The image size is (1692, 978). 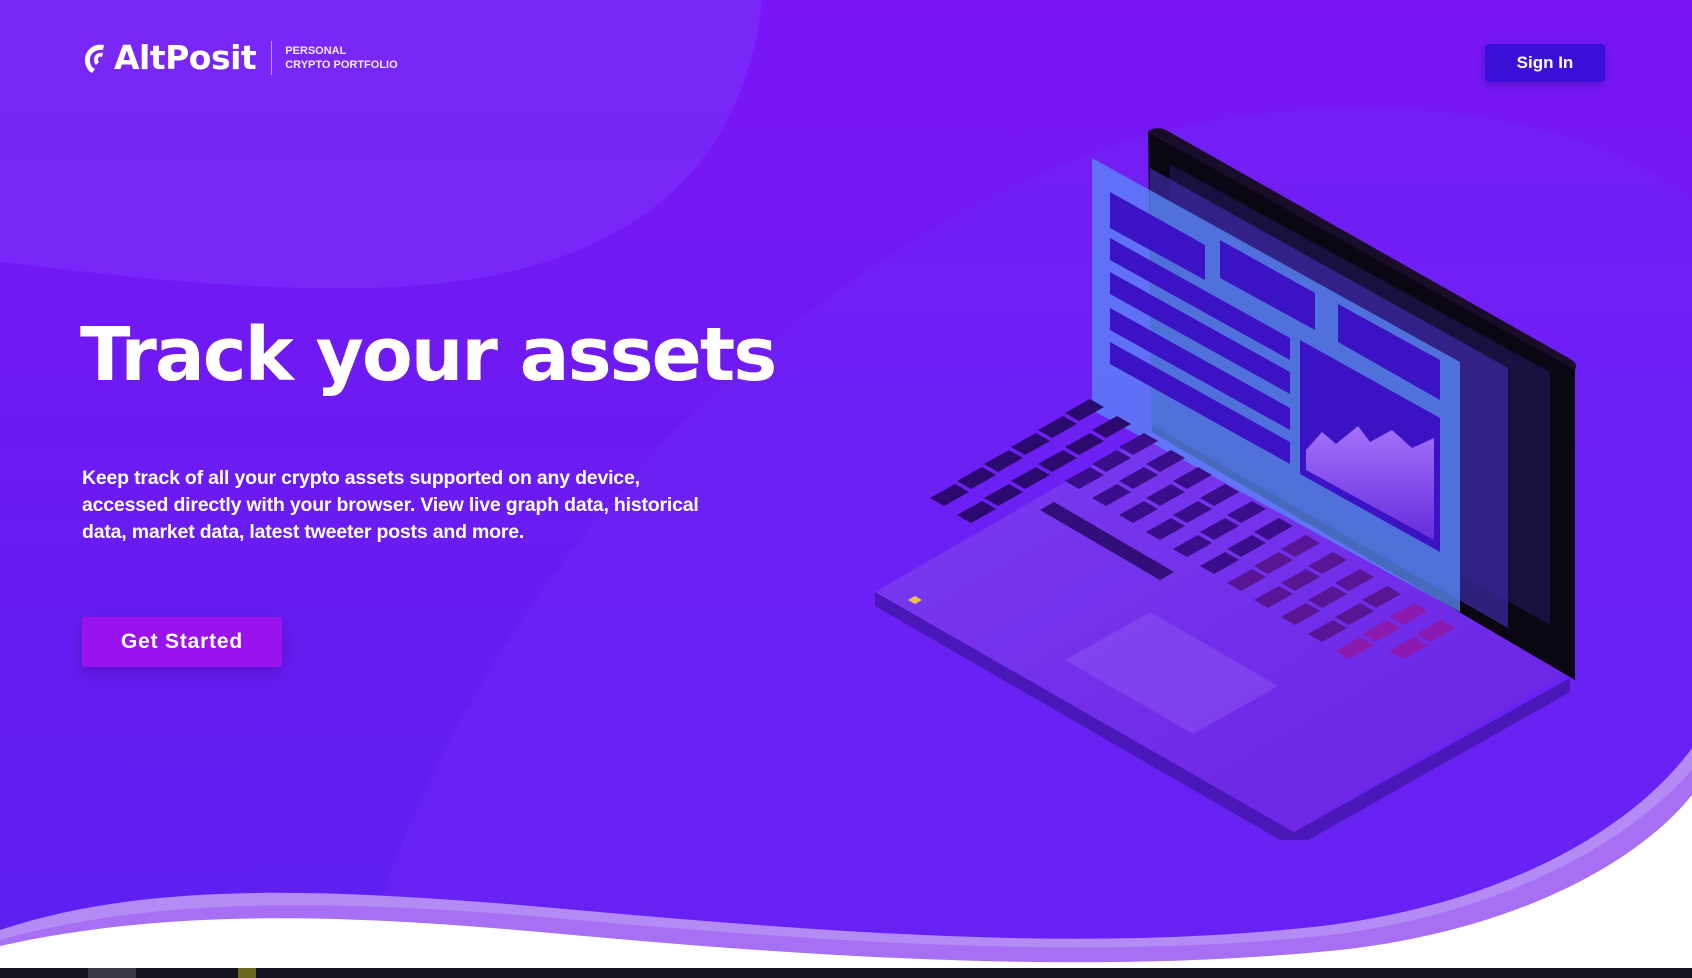 I want to click on brand-name: AltPosit, so click(x=185, y=57).